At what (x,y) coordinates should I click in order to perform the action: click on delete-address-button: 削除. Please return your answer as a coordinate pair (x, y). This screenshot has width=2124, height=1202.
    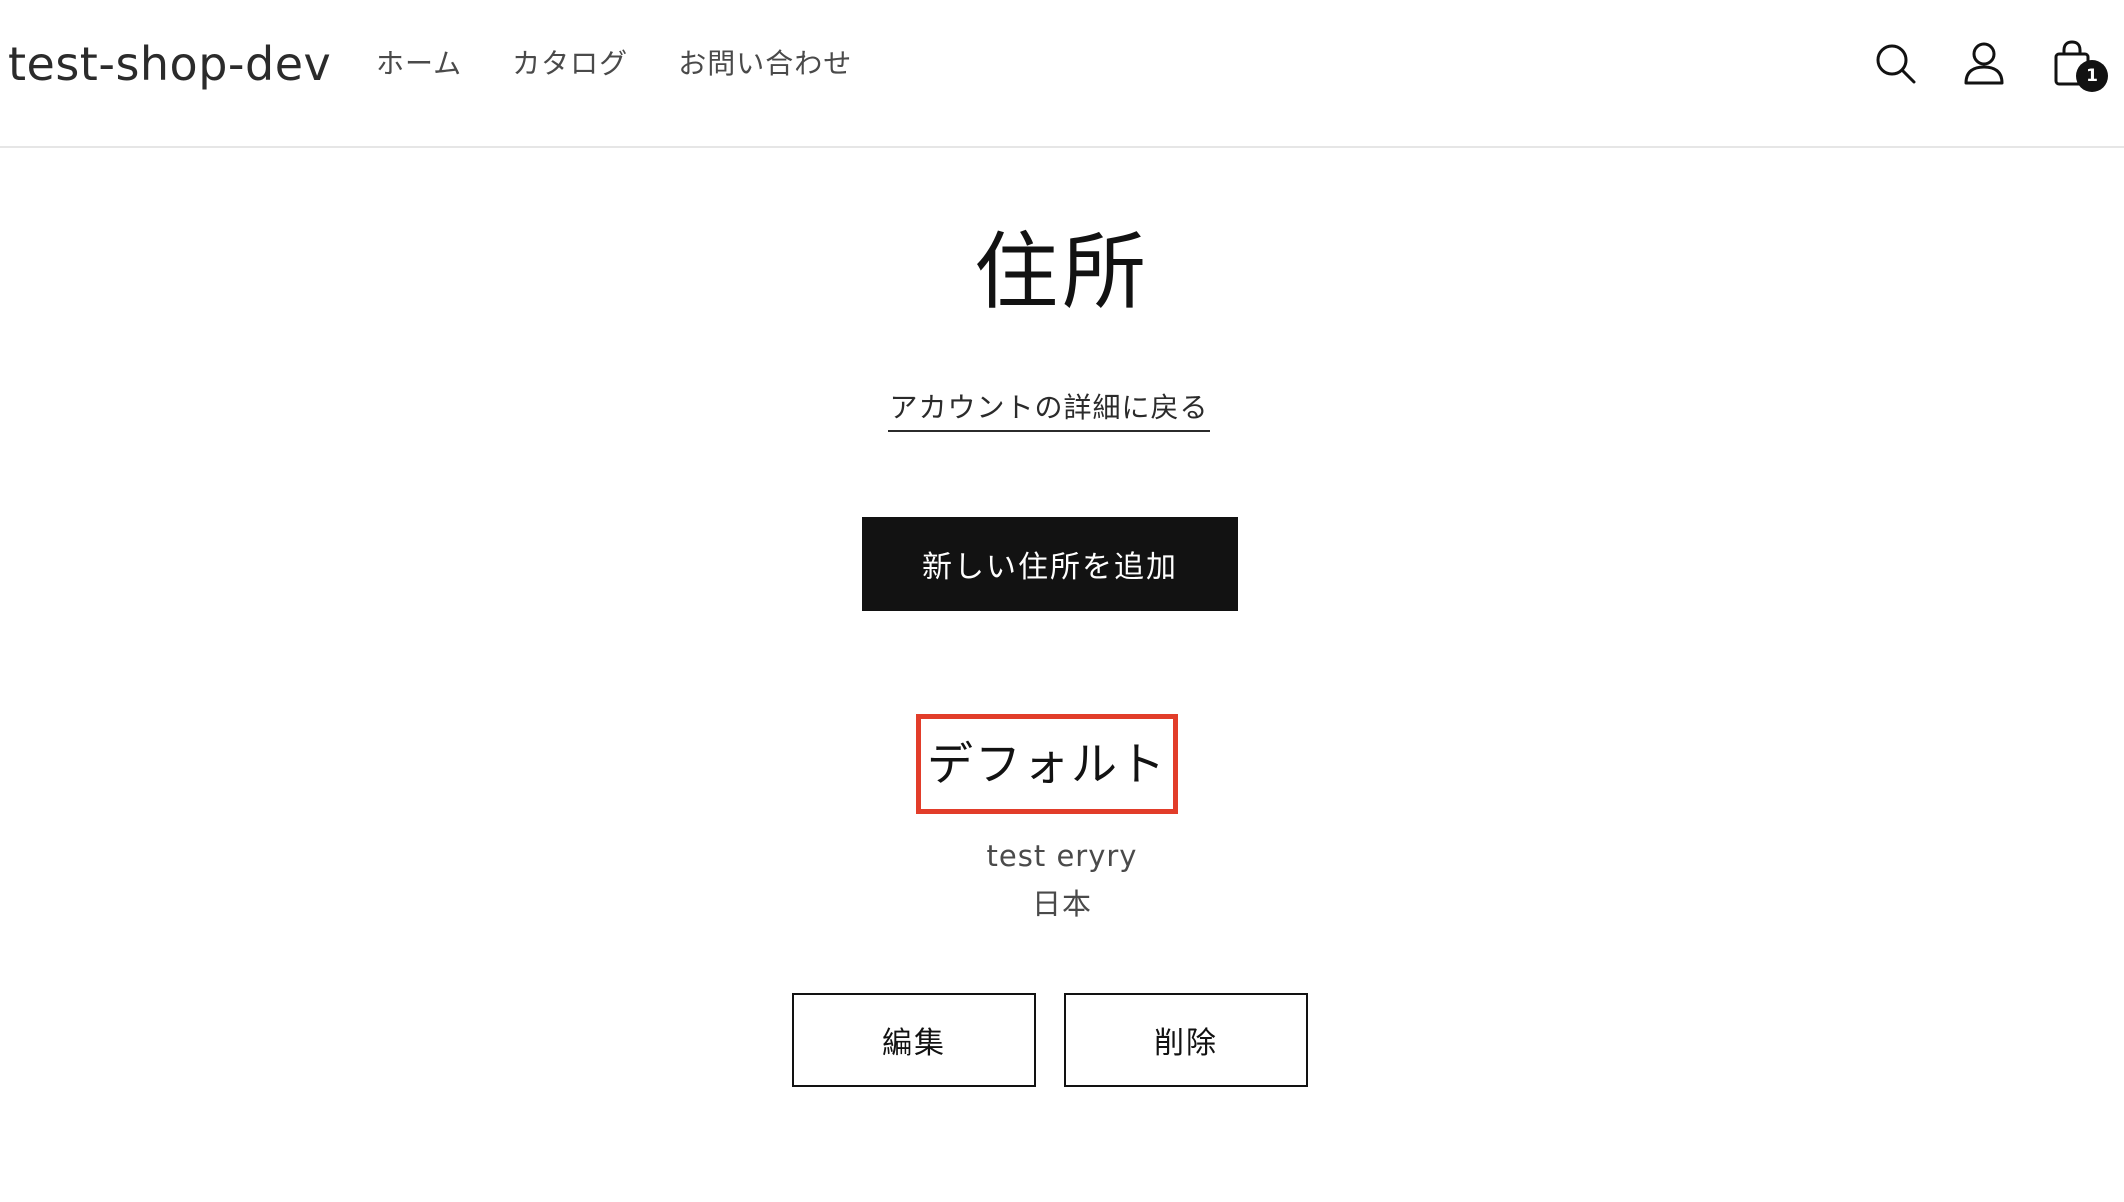
    Looking at the image, I should click on (1186, 1040).